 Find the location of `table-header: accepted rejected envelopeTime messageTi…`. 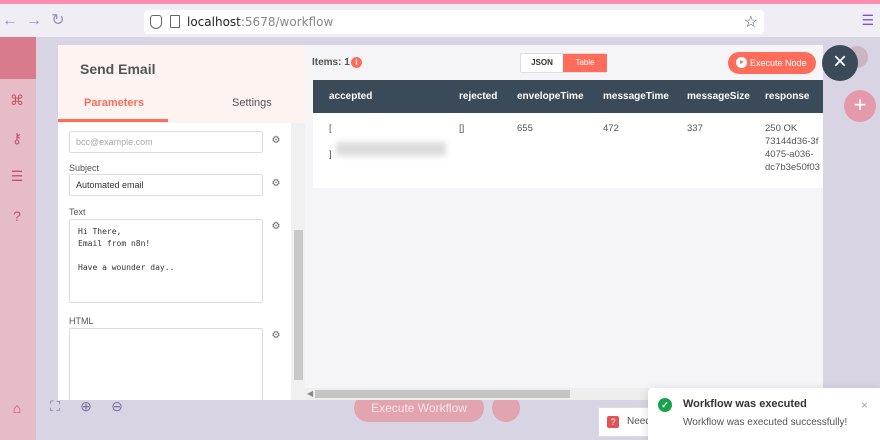

table-header: accepted rejected envelopeTime messageTi… is located at coordinates (568, 96).